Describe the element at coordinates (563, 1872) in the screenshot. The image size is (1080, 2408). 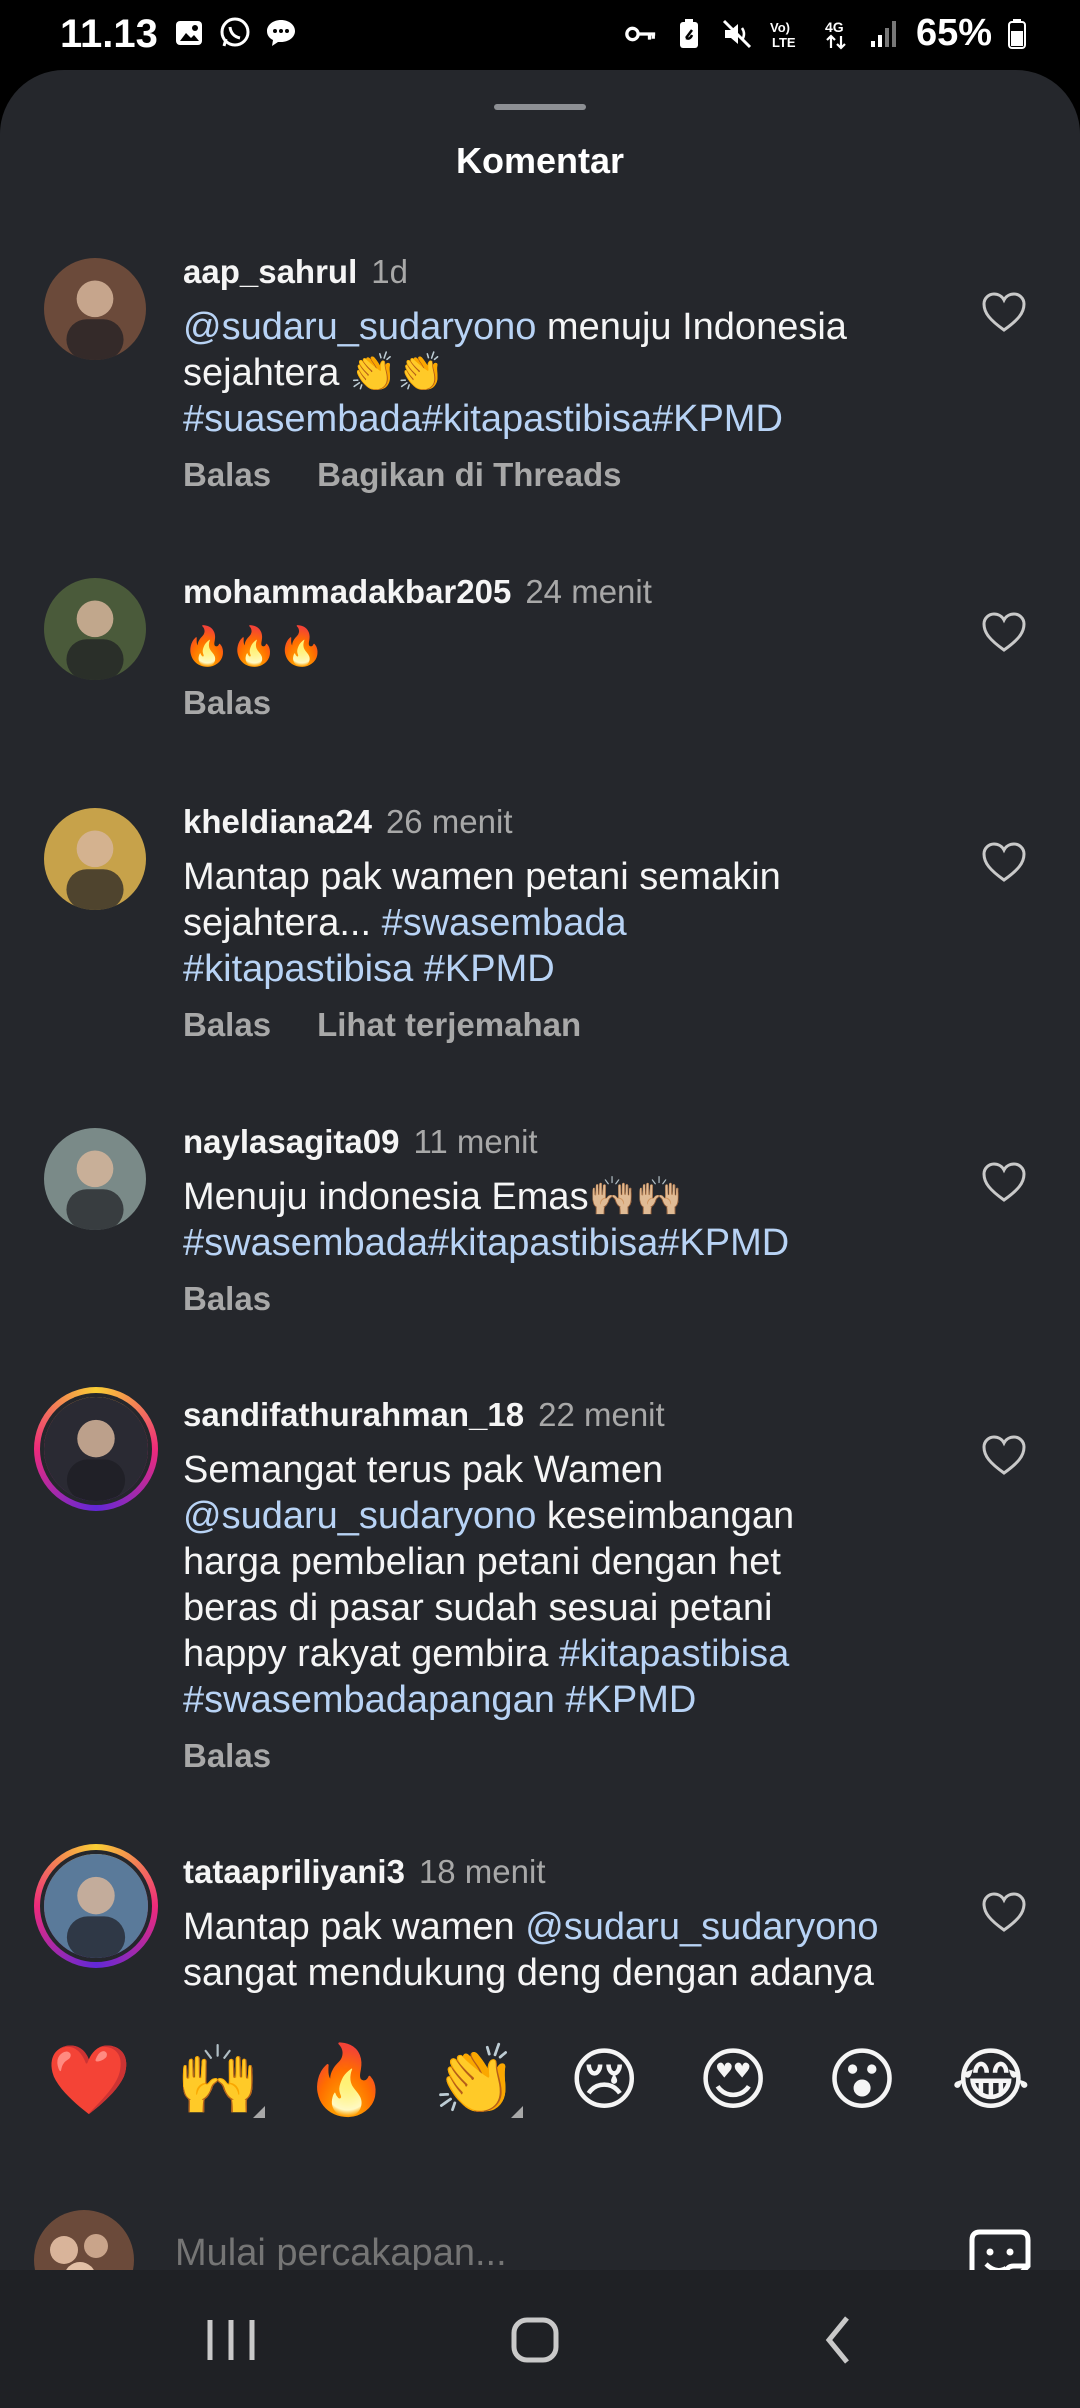
I see `comment-header: tataapriliyani3 18 menit` at that location.